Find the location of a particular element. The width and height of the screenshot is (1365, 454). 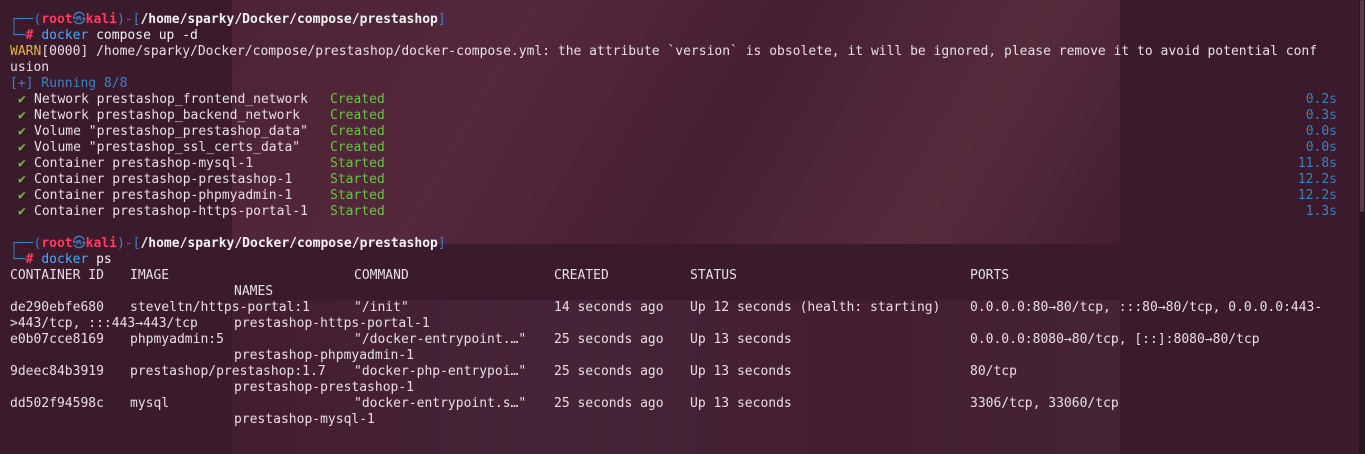

cell-image: steveltn/https-portal:1 is located at coordinates (220, 307).